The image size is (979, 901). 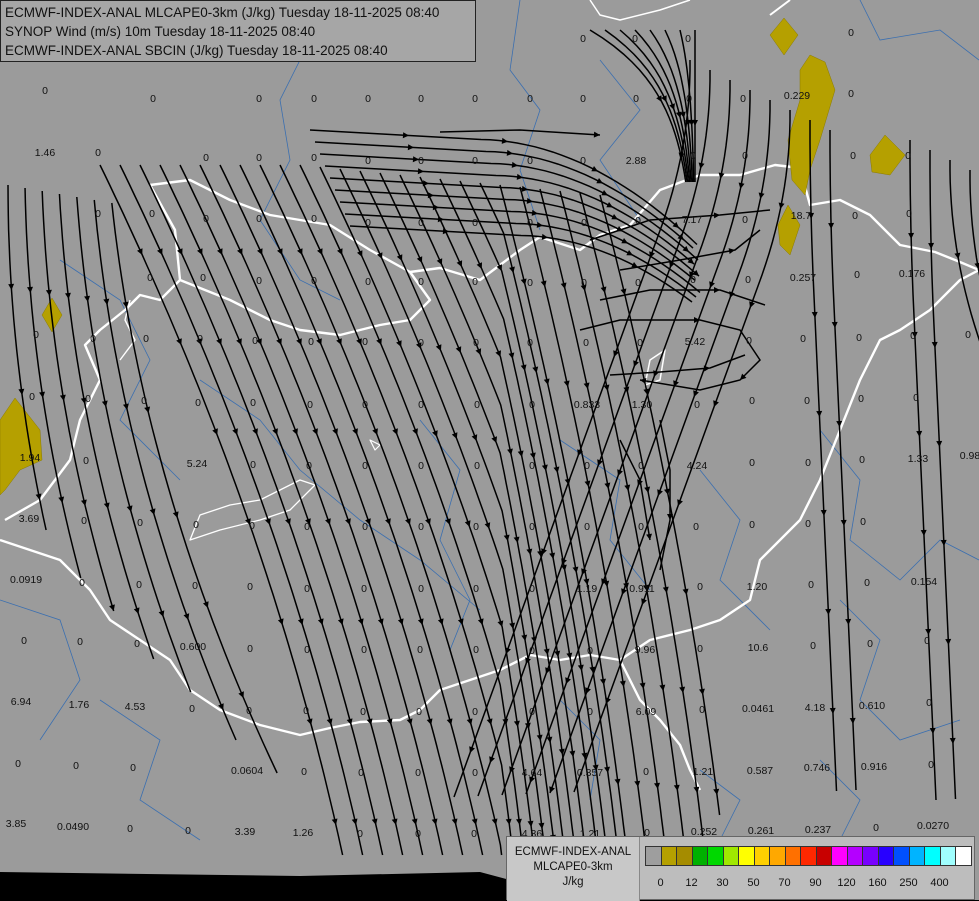 What do you see at coordinates (912, 274) in the screenshot?
I see `cin-value-label: 0.176` at bounding box center [912, 274].